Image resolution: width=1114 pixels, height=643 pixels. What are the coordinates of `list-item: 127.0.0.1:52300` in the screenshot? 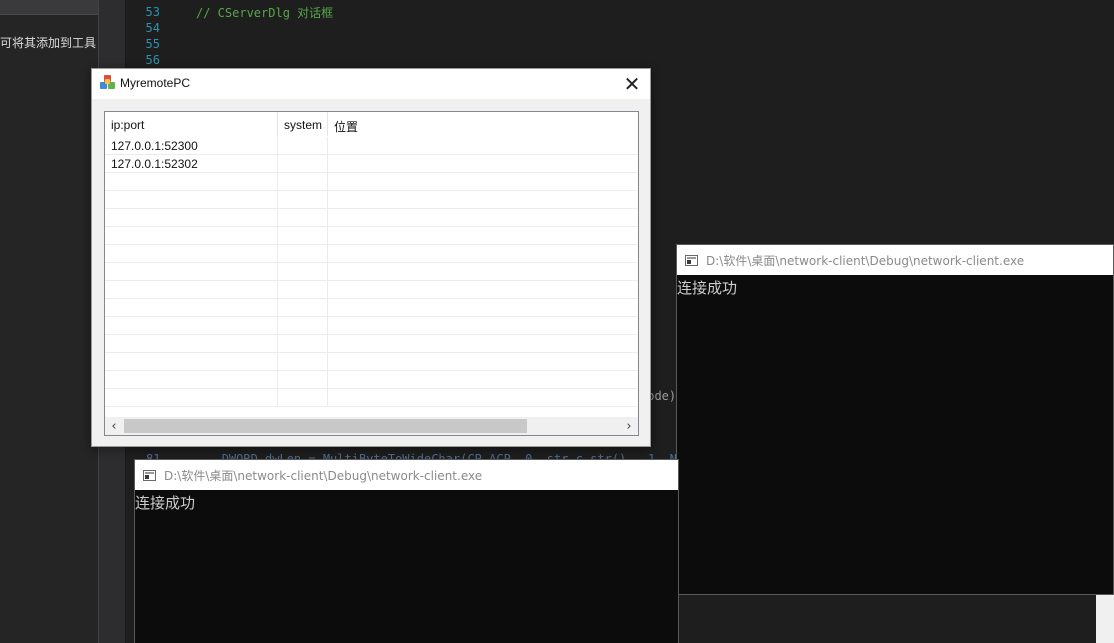 It's located at (371, 146).